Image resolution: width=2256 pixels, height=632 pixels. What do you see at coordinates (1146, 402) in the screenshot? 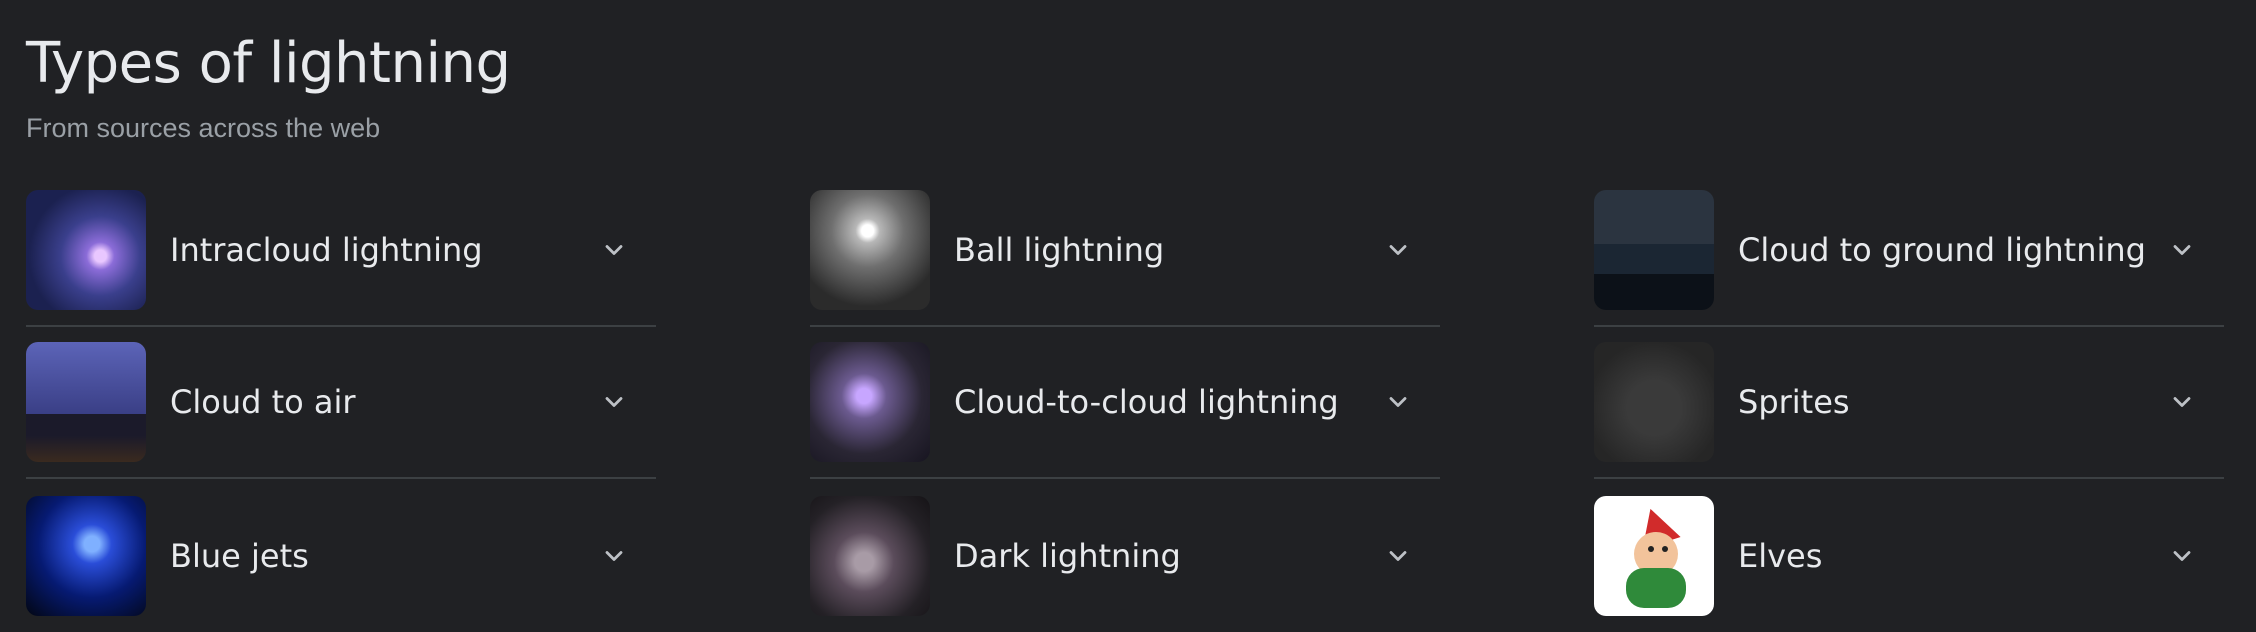
I see `item-label: Cloud-to-cloud lightning` at bounding box center [1146, 402].